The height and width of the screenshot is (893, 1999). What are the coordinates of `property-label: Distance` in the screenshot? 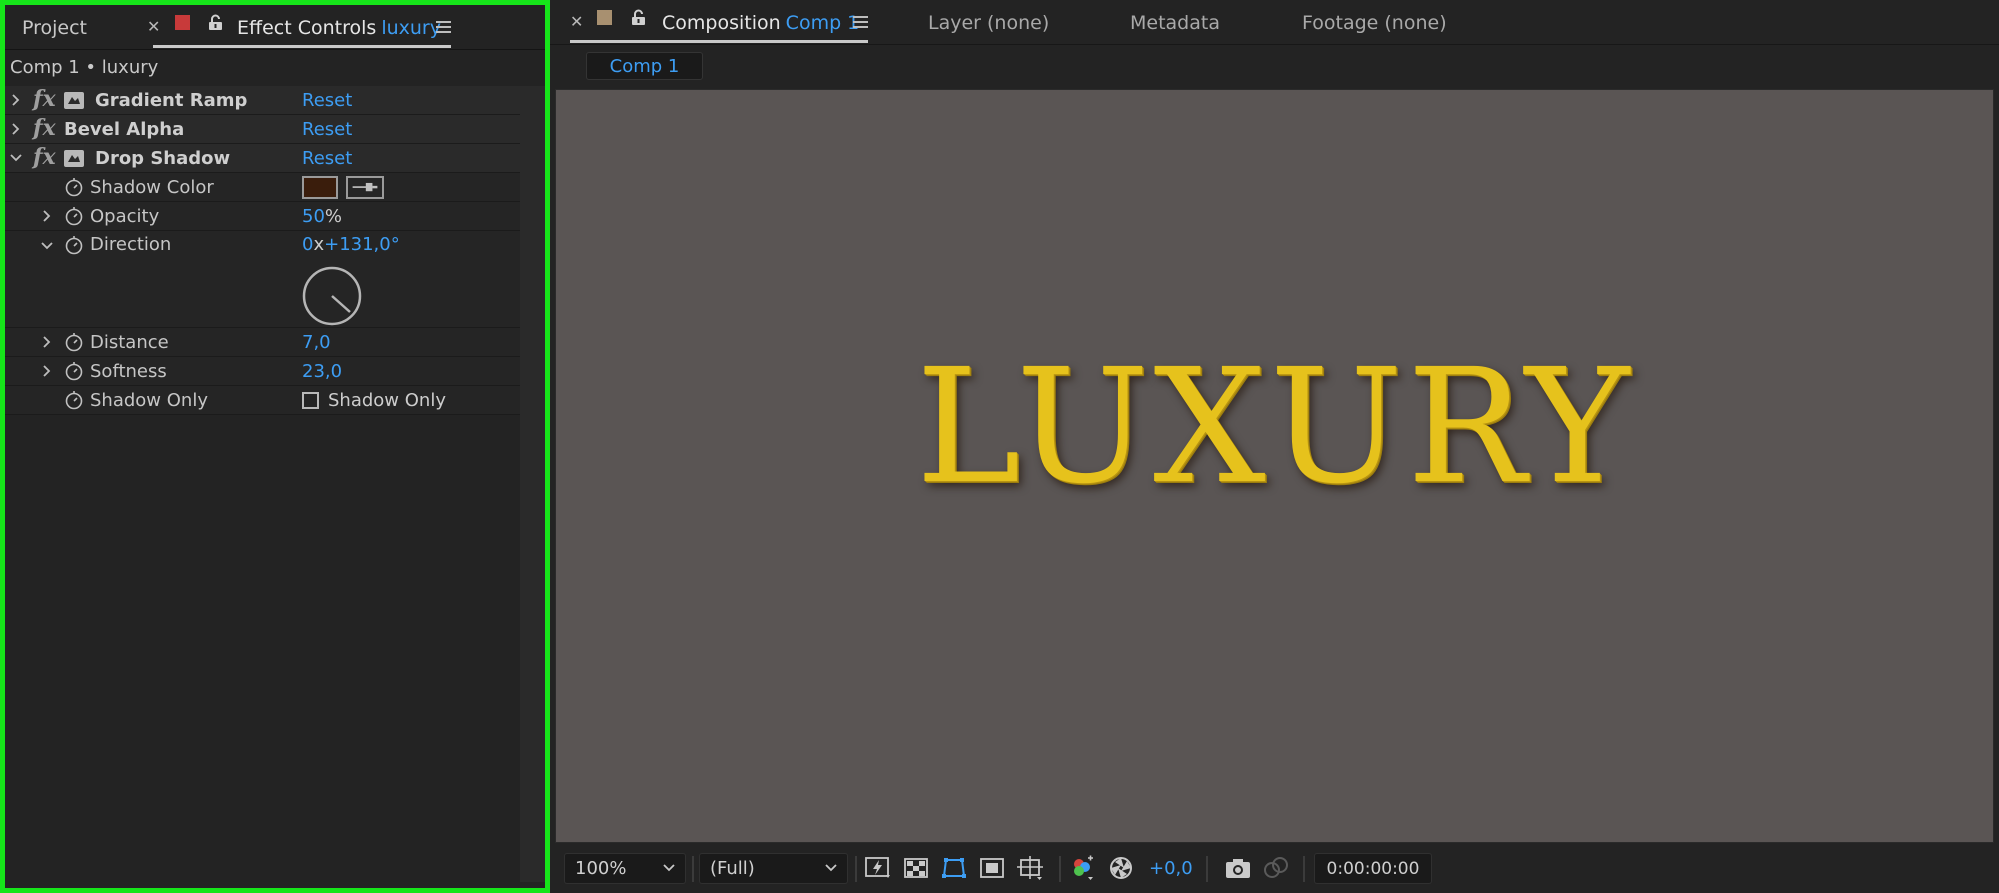 It's located at (129, 342).